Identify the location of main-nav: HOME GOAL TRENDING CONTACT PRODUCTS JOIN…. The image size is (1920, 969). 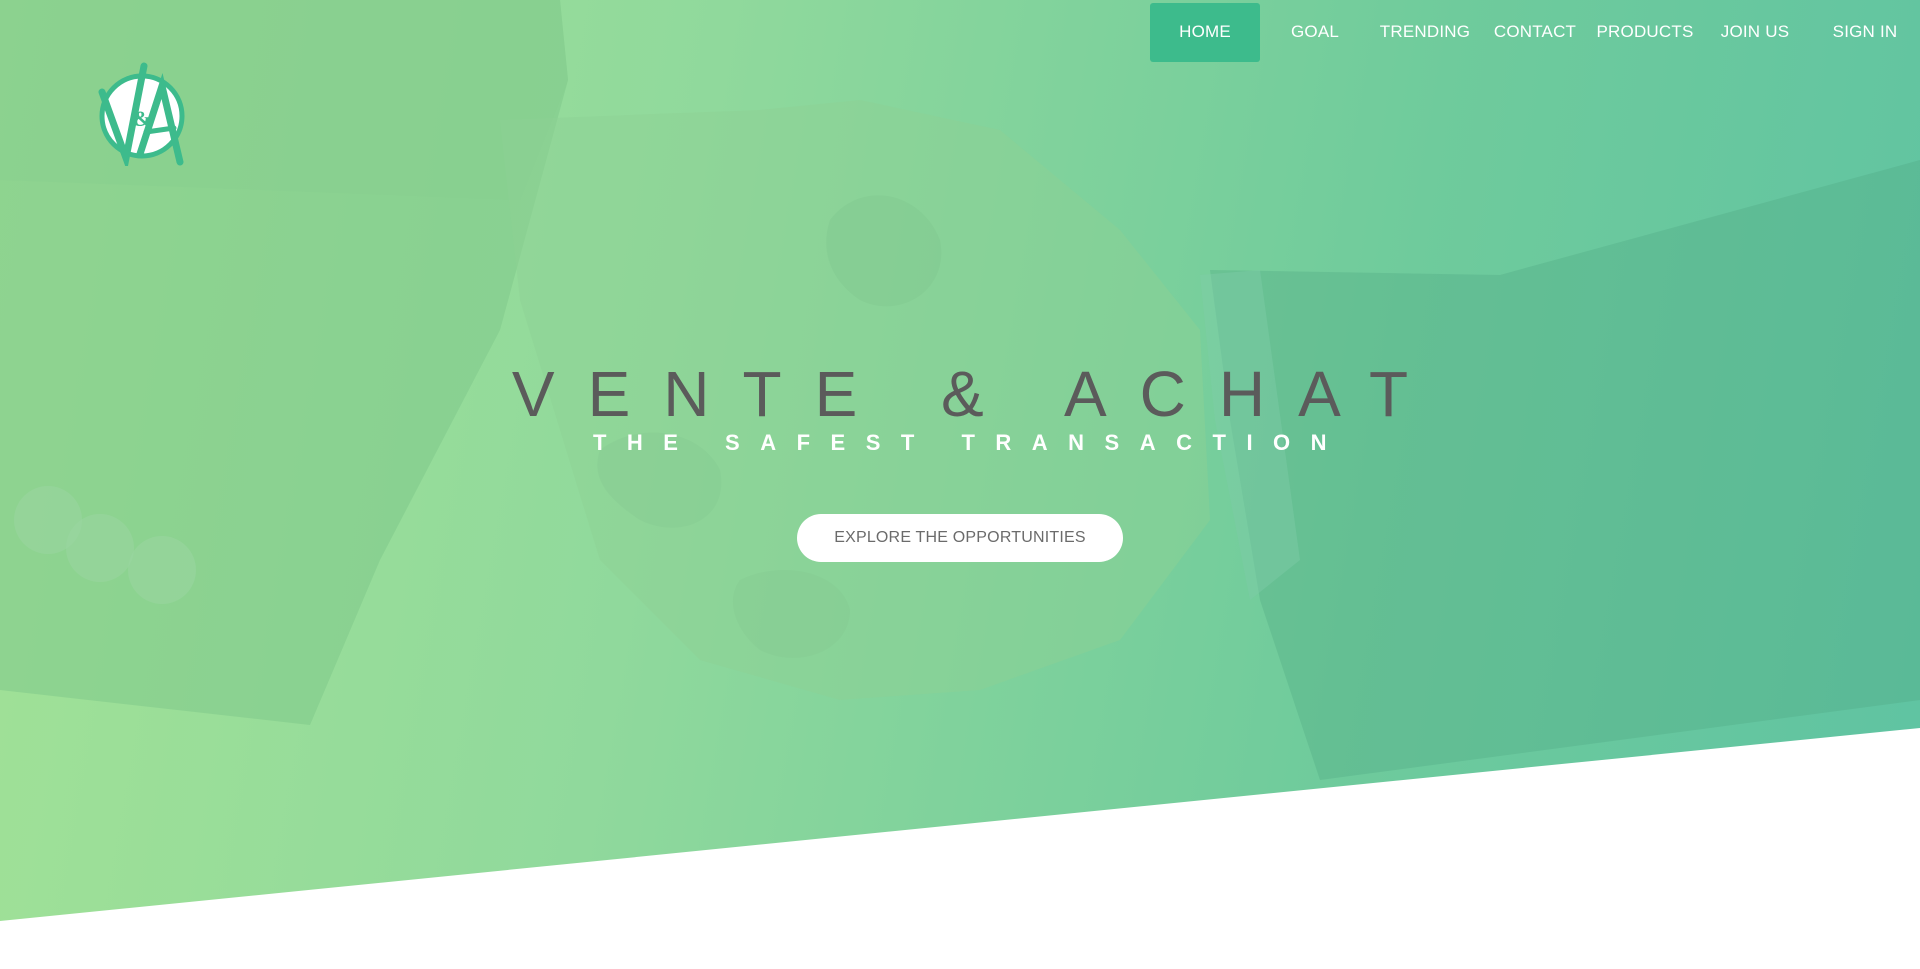
(1535, 32).